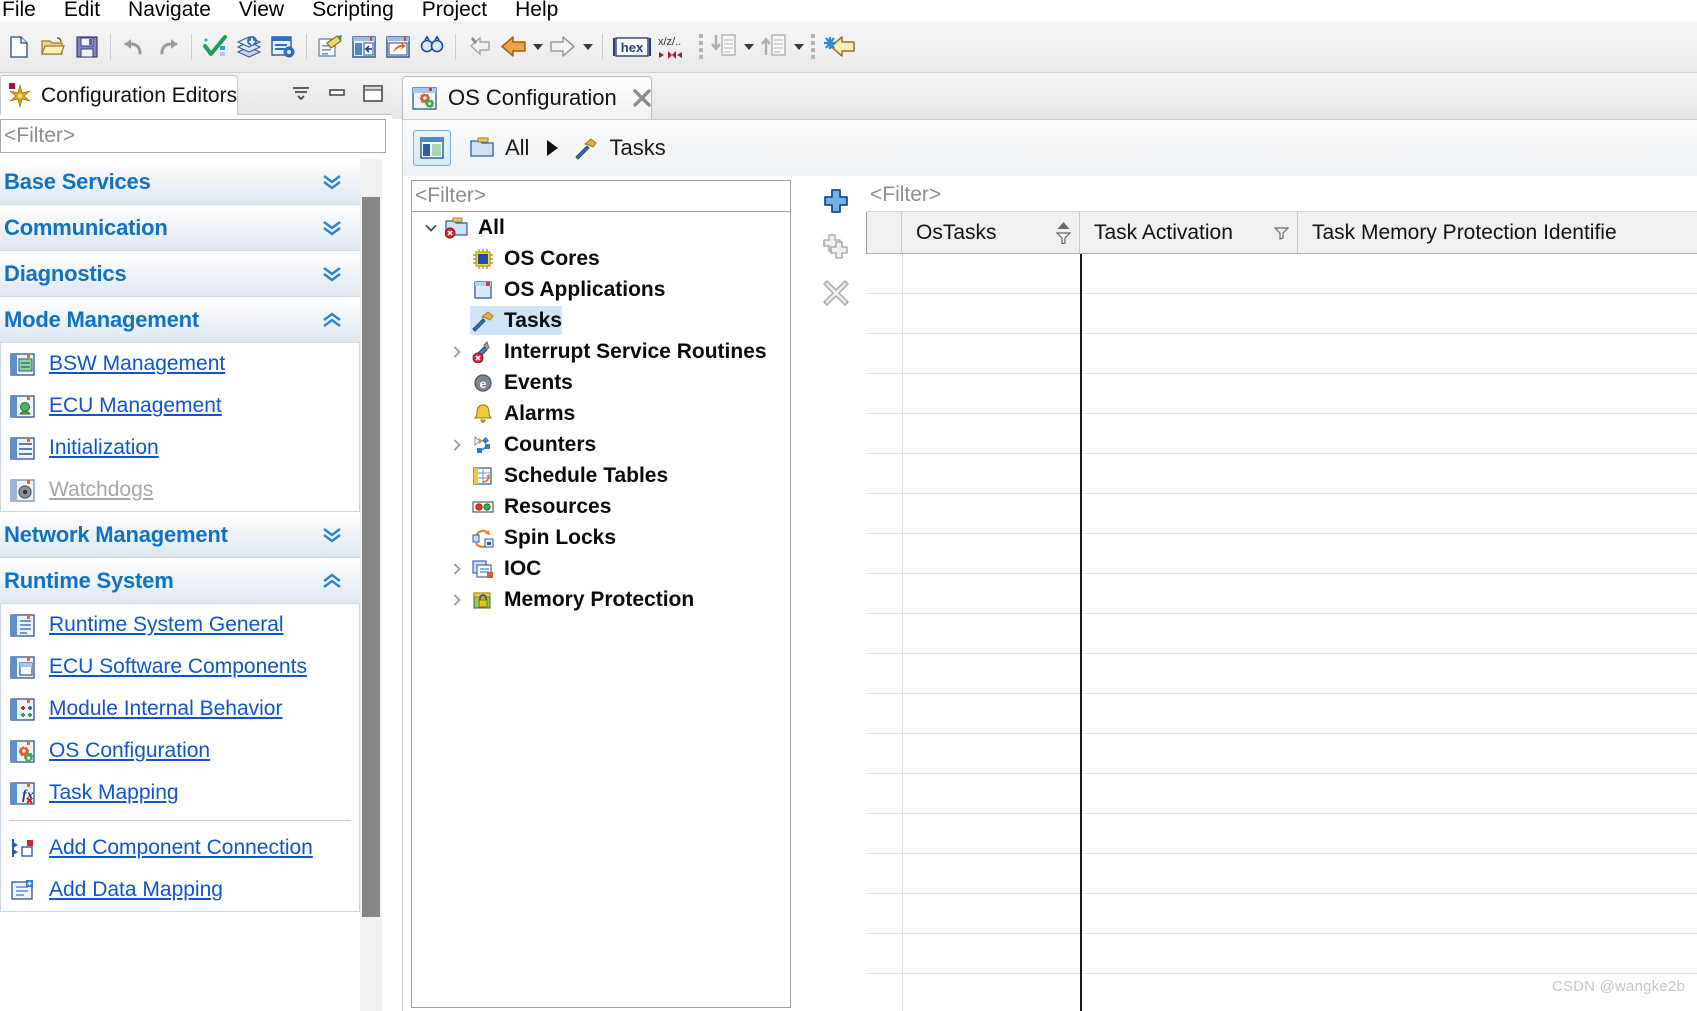 Image resolution: width=1697 pixels, height=1011 pixels. I want to click on tree-node-interrupt-service-routines: Interrupt Service Routines, so click(601, 351).